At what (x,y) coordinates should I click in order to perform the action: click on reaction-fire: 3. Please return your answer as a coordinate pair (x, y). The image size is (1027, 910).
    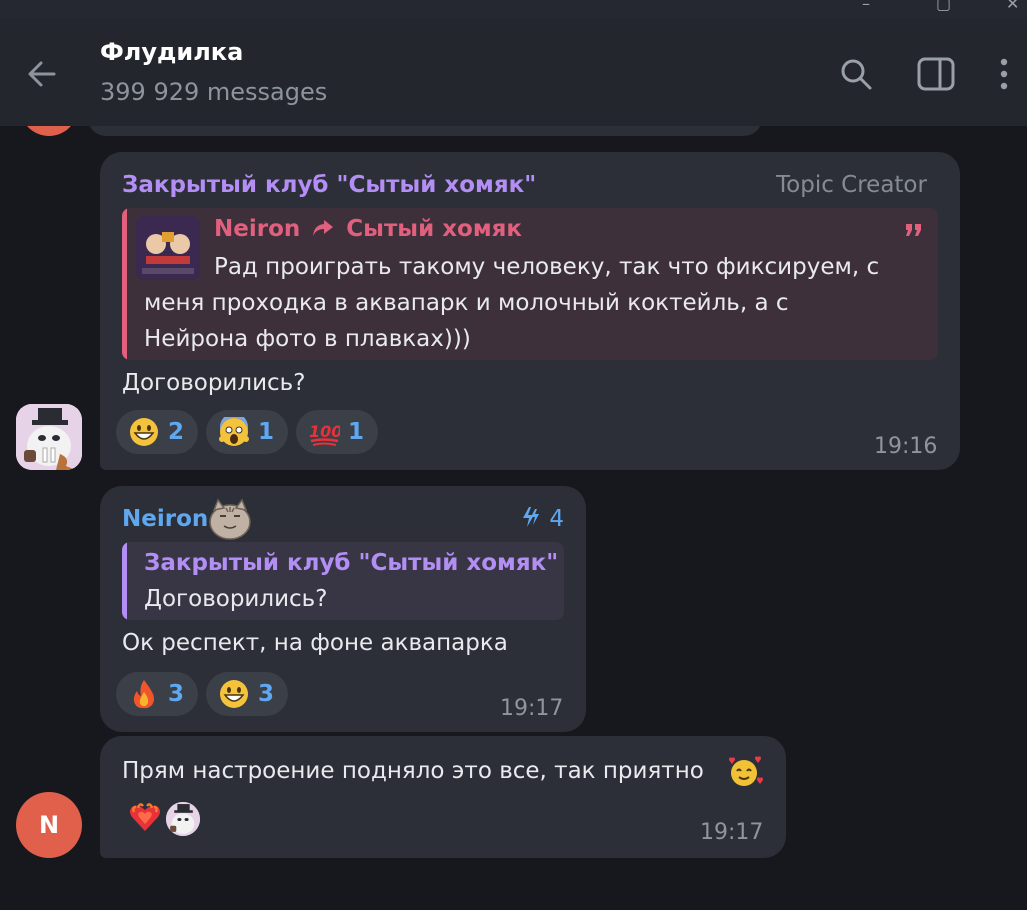
    Looking at the image, I should click on (157, 694).